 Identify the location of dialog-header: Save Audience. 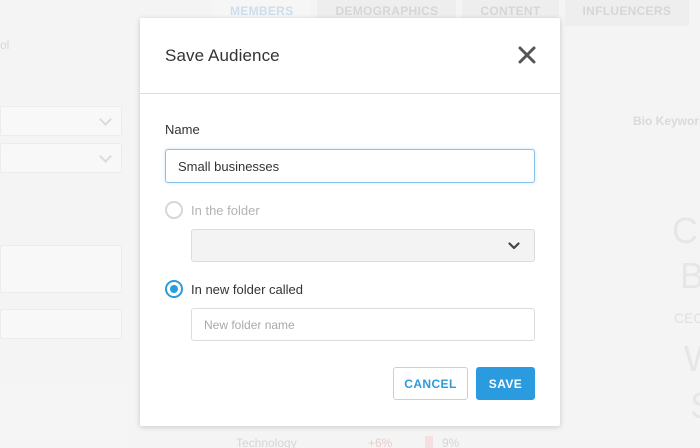
(350, 56).